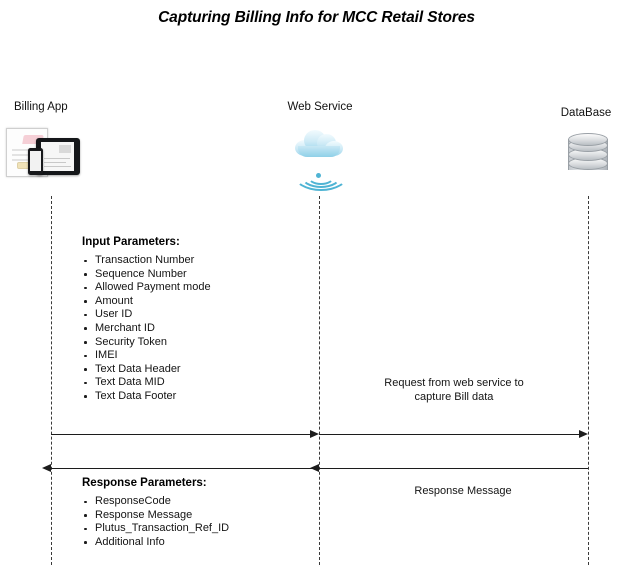  What do you see at coordinates (146, 261) in the screenshot?
I see `list-item: Transaction Number` at bounding box center [146, 261].